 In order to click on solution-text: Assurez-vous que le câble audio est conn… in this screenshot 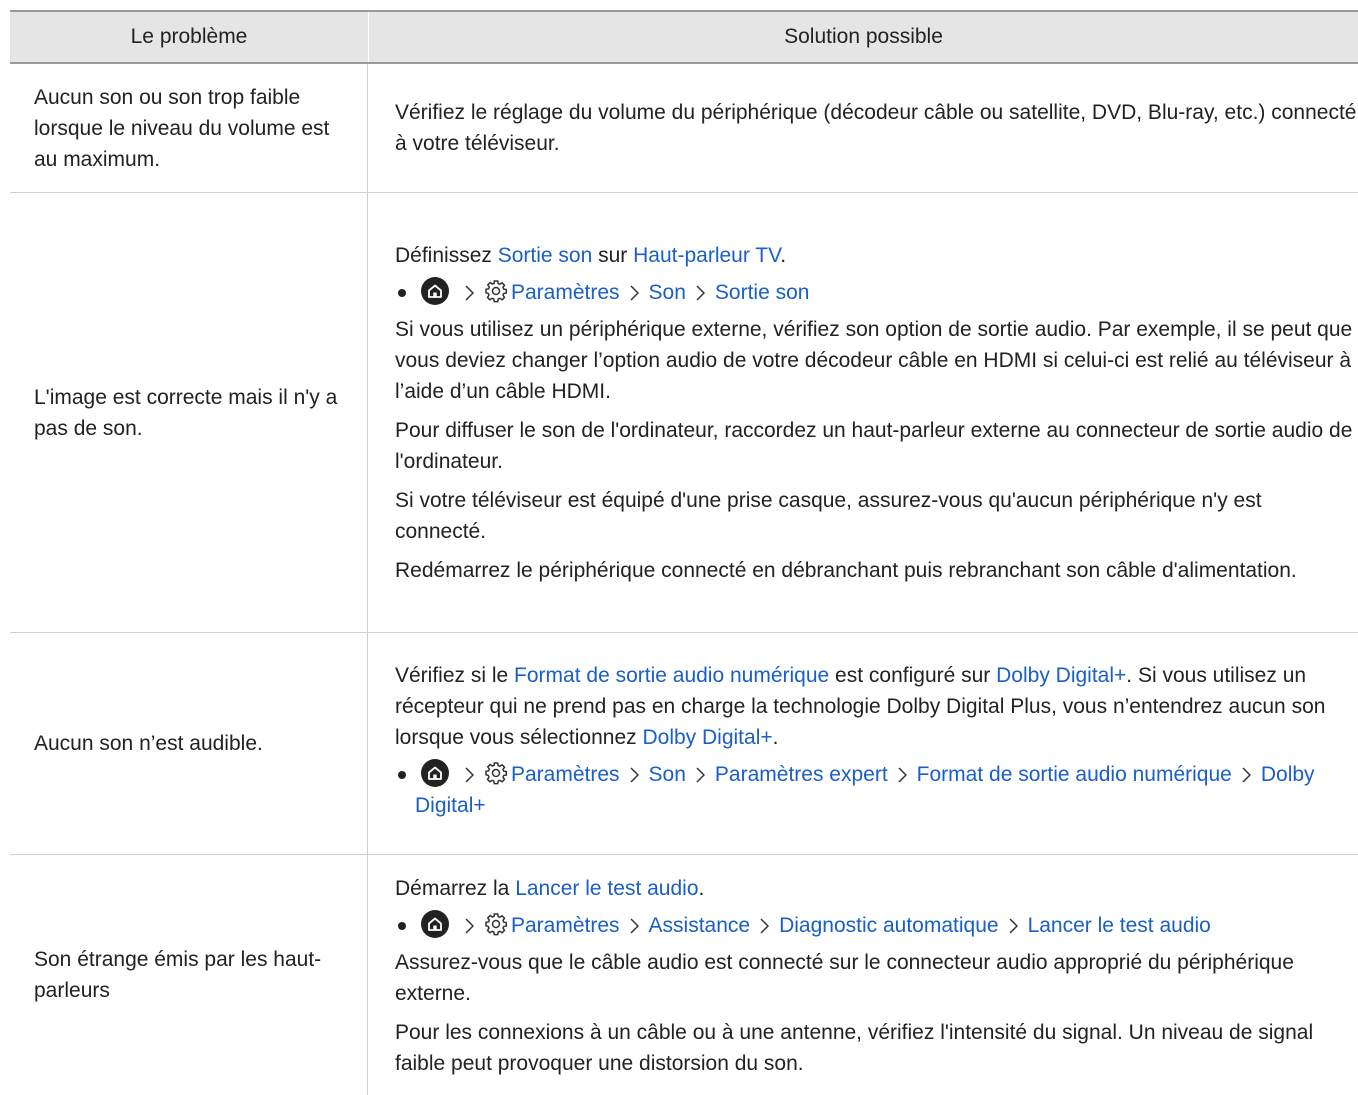, I will do `click(844, 978)`.